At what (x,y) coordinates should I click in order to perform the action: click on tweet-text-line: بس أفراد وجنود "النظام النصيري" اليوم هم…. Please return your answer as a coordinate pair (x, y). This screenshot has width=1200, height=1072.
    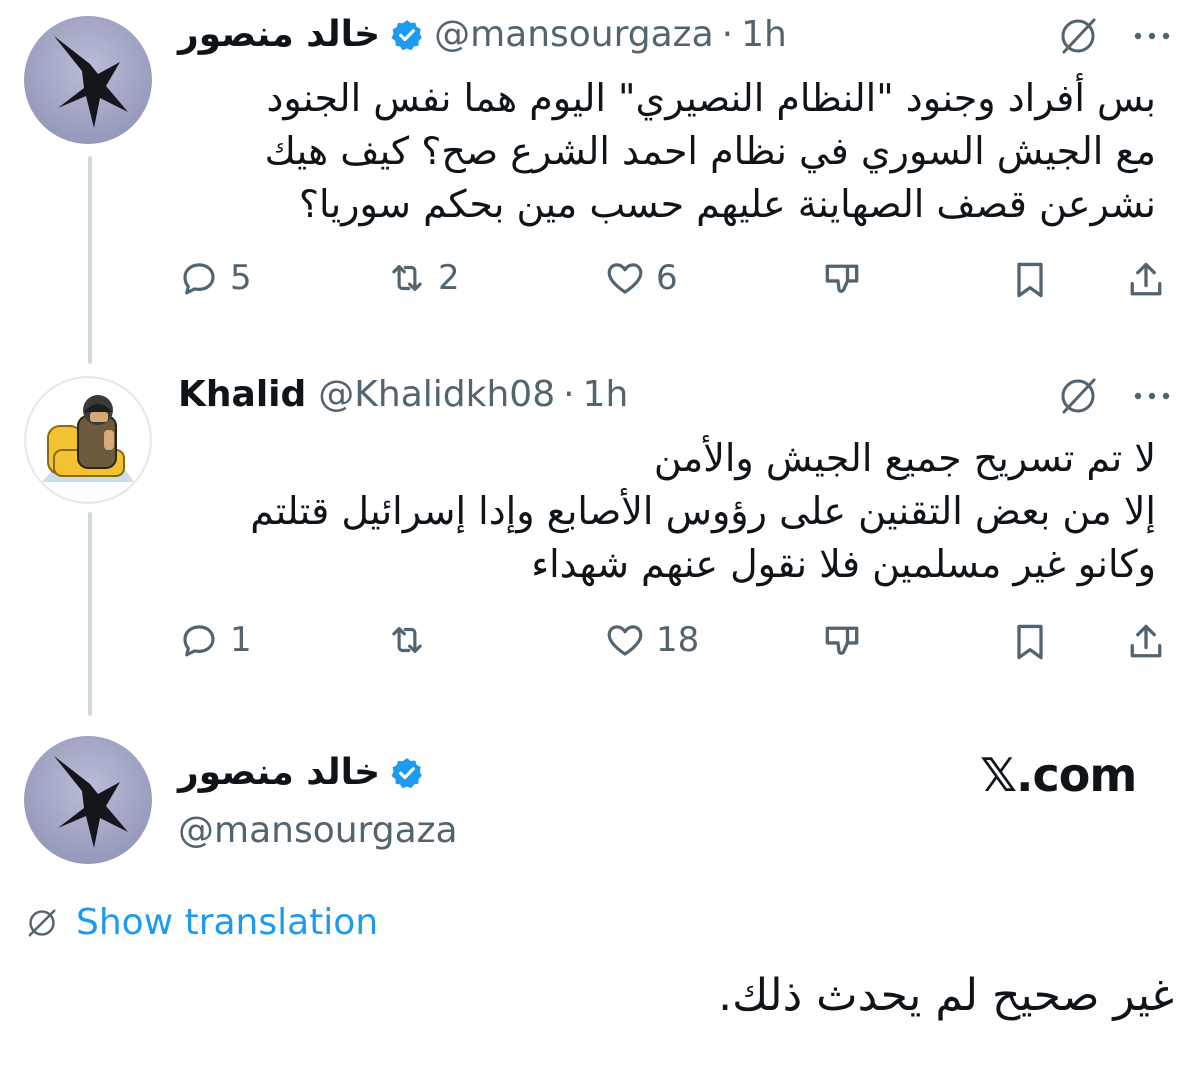
    Looking at the image, I should click on (711, 98).